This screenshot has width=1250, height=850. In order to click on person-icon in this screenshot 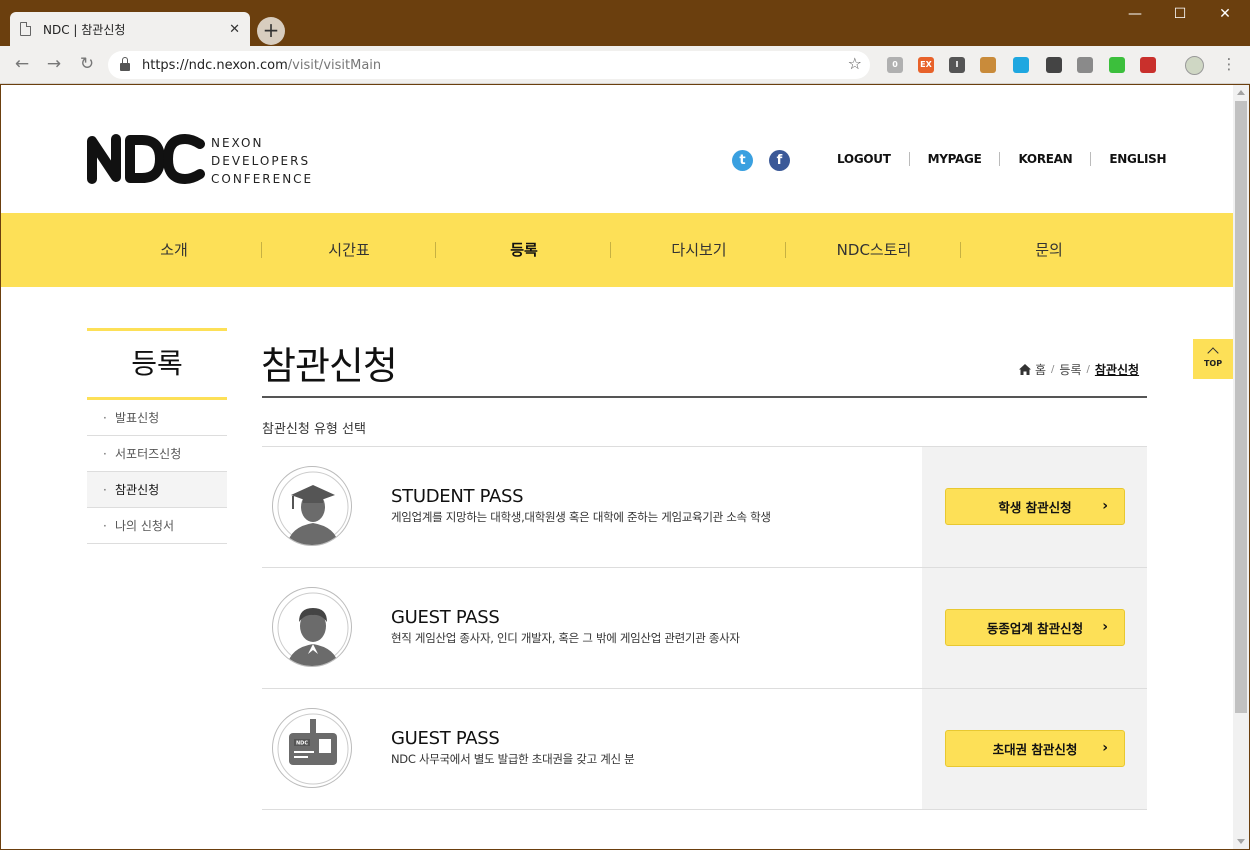, I will do `click(312, 627)`.